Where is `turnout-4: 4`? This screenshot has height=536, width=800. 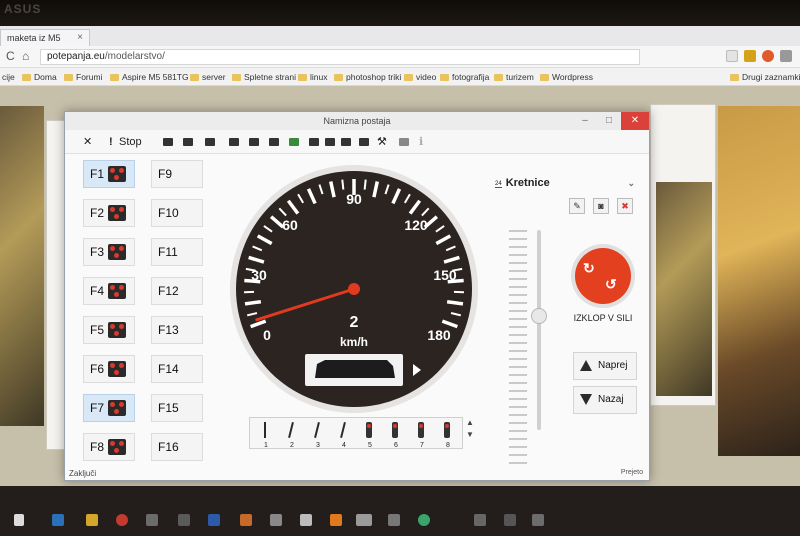 turnout-4: 4 is located at coordinates (344, 434).